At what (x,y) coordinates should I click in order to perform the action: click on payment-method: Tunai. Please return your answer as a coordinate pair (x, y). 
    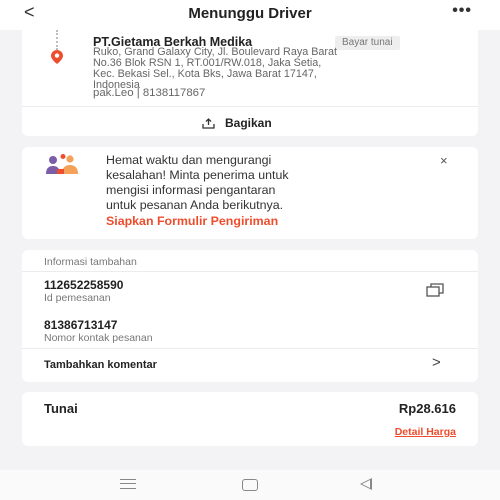
    Looking at the image, I should click on (61, 408).